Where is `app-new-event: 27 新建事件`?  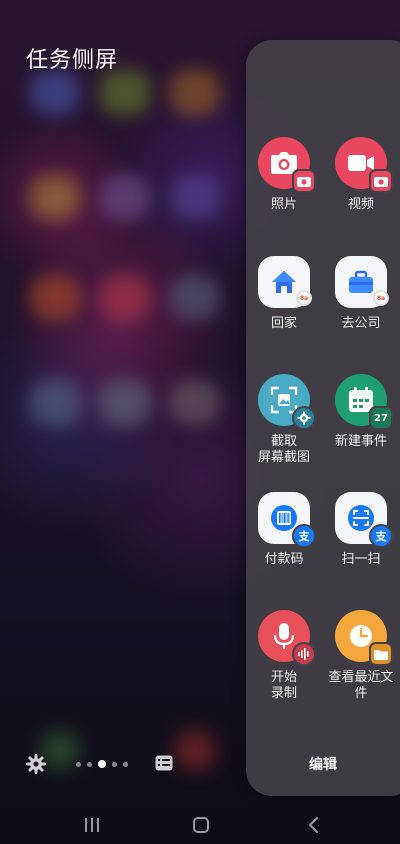 app-new-event: 27 新建事件 is located at coordinates (361, 412).